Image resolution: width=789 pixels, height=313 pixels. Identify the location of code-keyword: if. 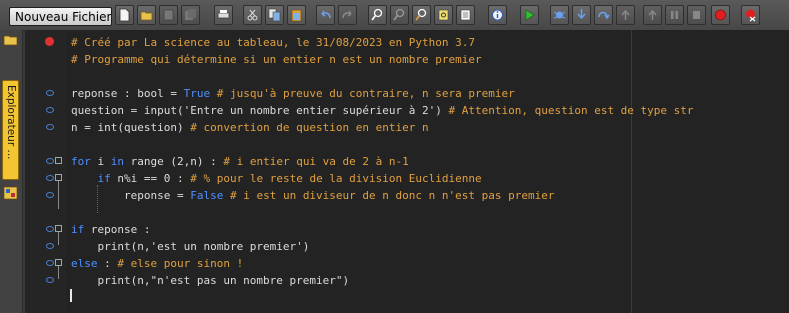
(104, 178).